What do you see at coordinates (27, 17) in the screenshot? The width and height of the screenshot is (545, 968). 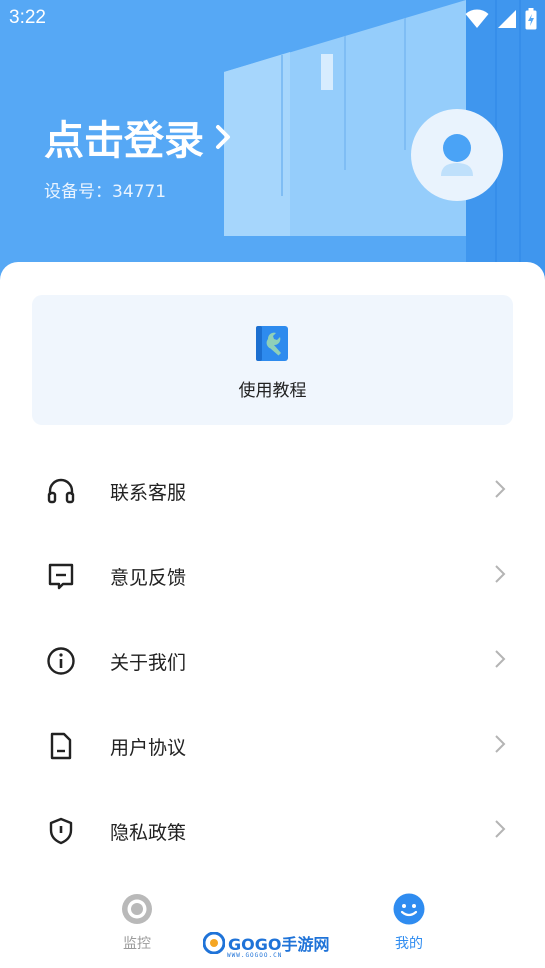 I see `status-time: 3:22` at bounding box center [27, 17].